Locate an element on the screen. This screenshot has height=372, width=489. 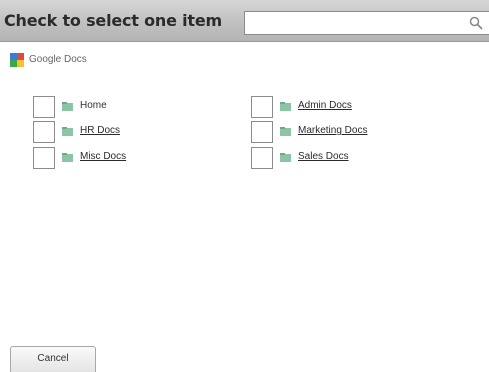
search-input is located at coordinates (359, 23).